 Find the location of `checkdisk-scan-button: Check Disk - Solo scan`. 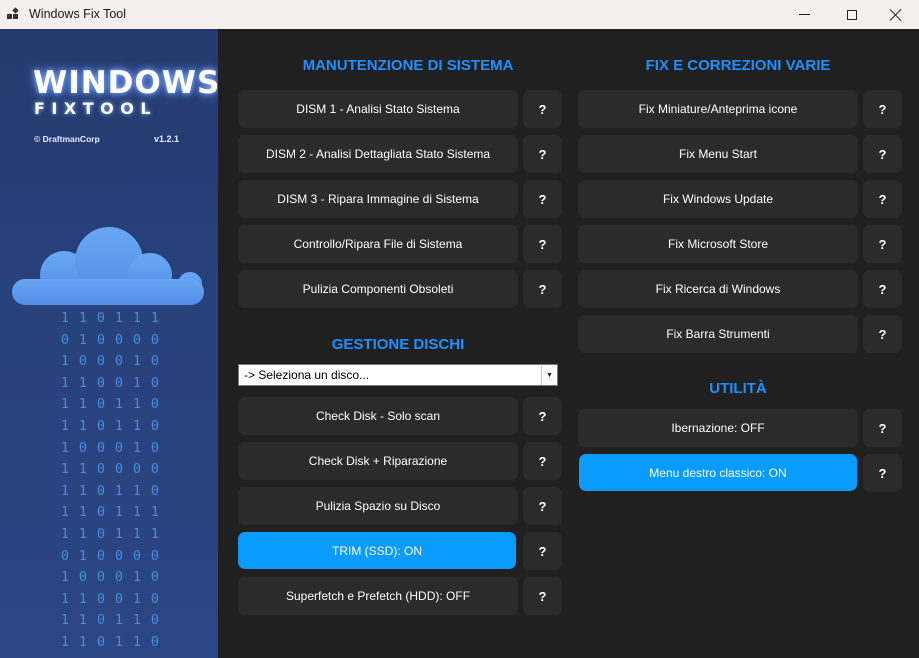

checkdisk-scan-button: Check Disk - Solo scan is located at coordinates (378, 416).